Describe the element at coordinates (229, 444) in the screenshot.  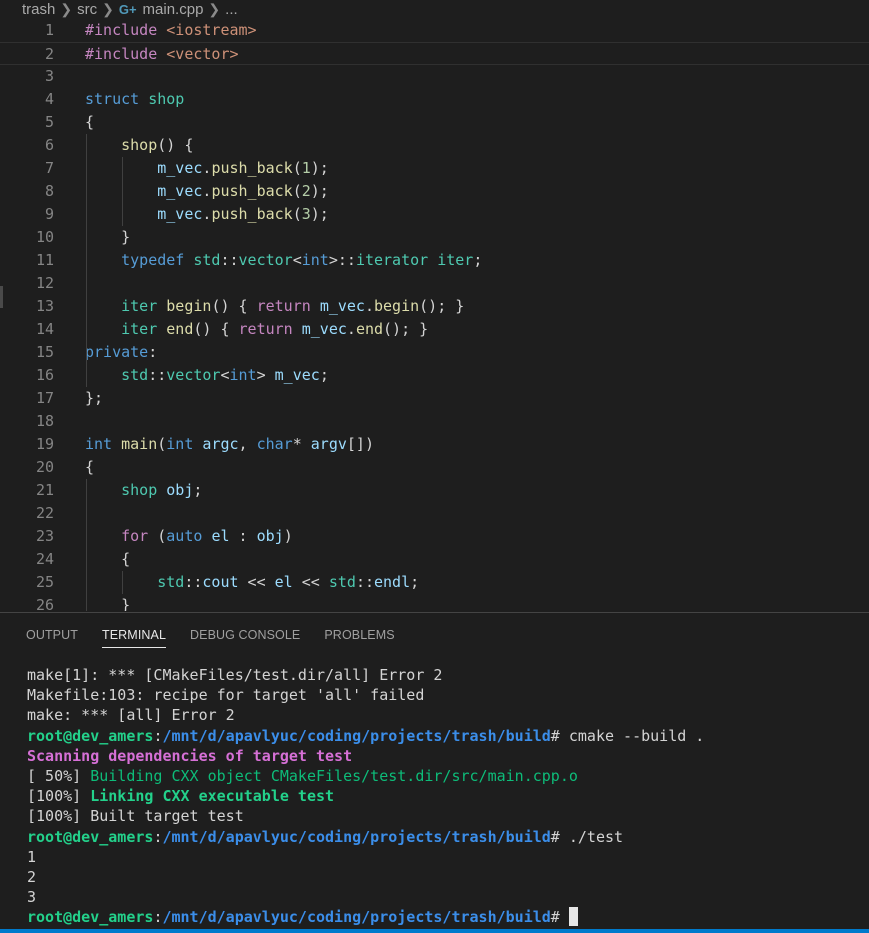
I see `code-text: int main(int argc, char* argv[])` at that location.